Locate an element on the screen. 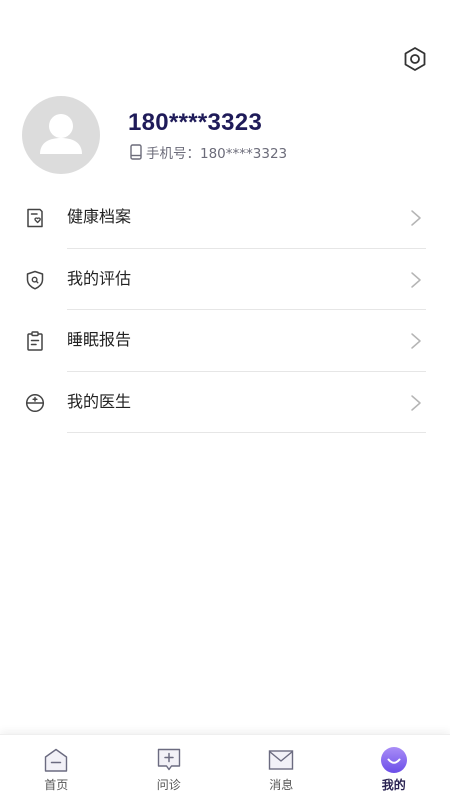 The image size is (450, 800). message-icon is located at coordinates (281, 760).